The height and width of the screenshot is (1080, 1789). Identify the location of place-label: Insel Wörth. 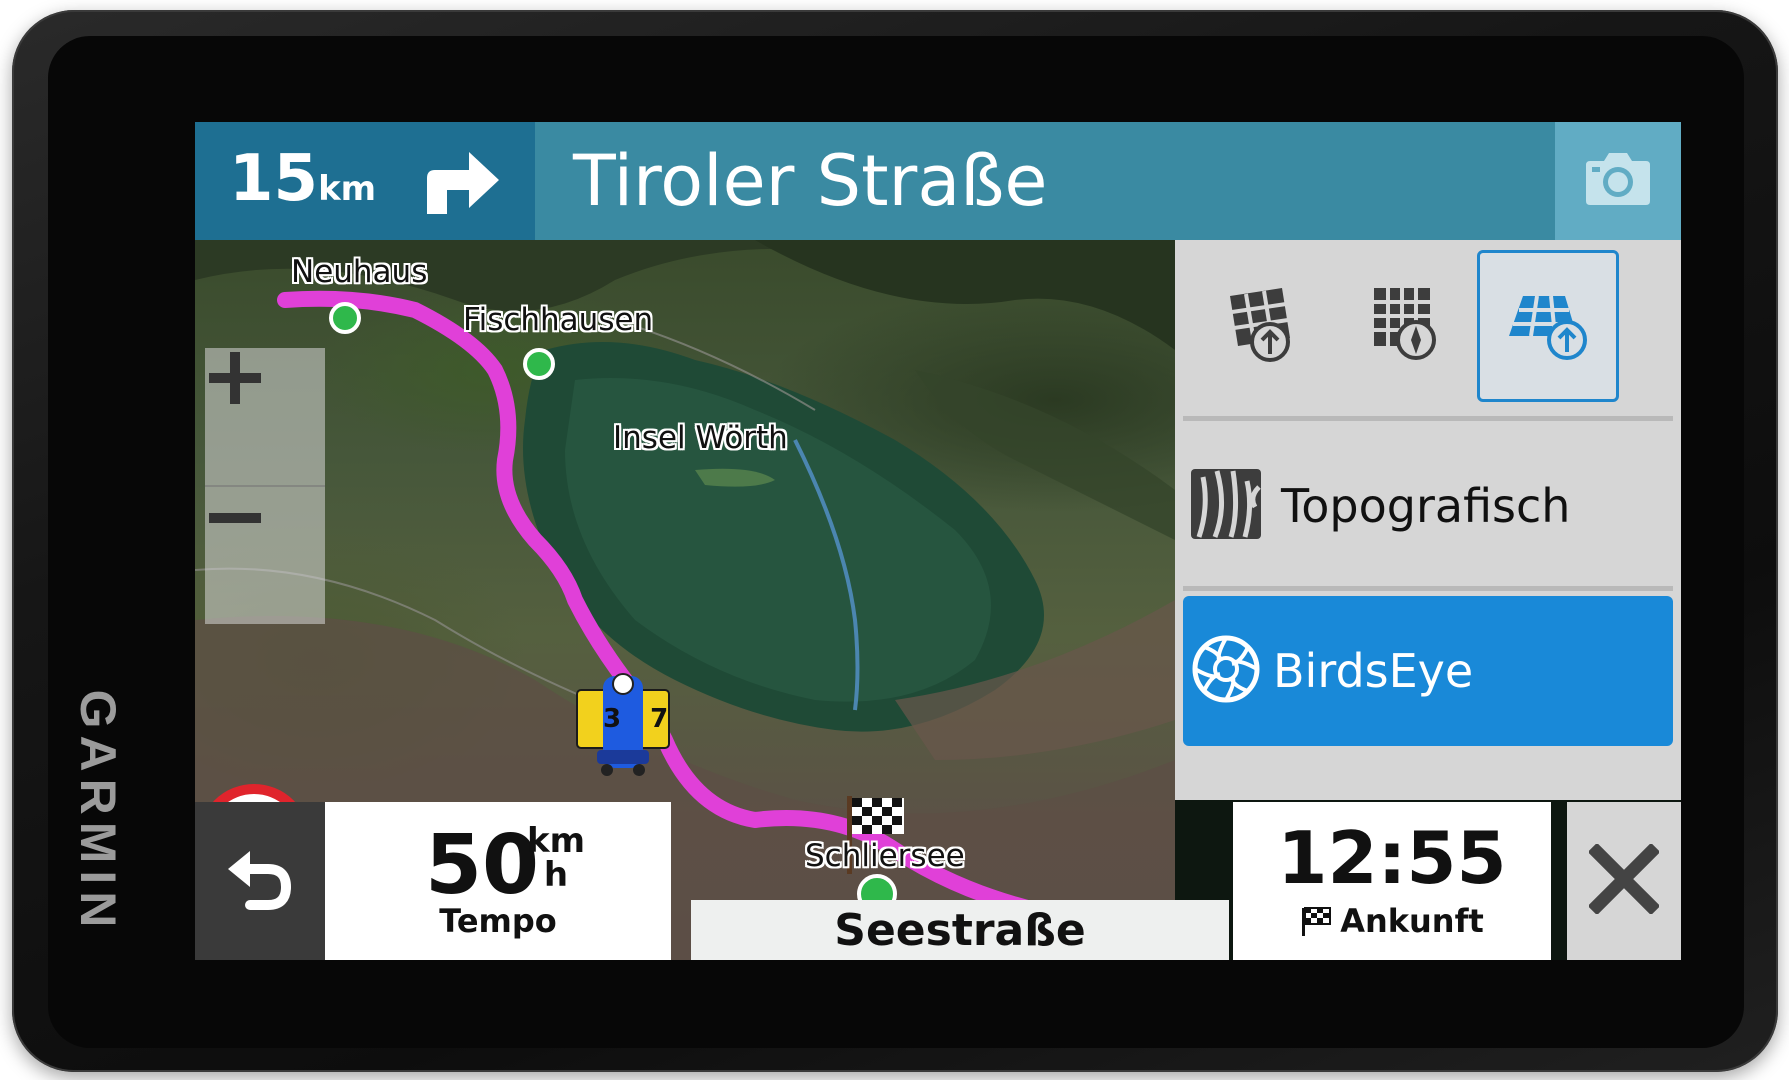
(700, 438).